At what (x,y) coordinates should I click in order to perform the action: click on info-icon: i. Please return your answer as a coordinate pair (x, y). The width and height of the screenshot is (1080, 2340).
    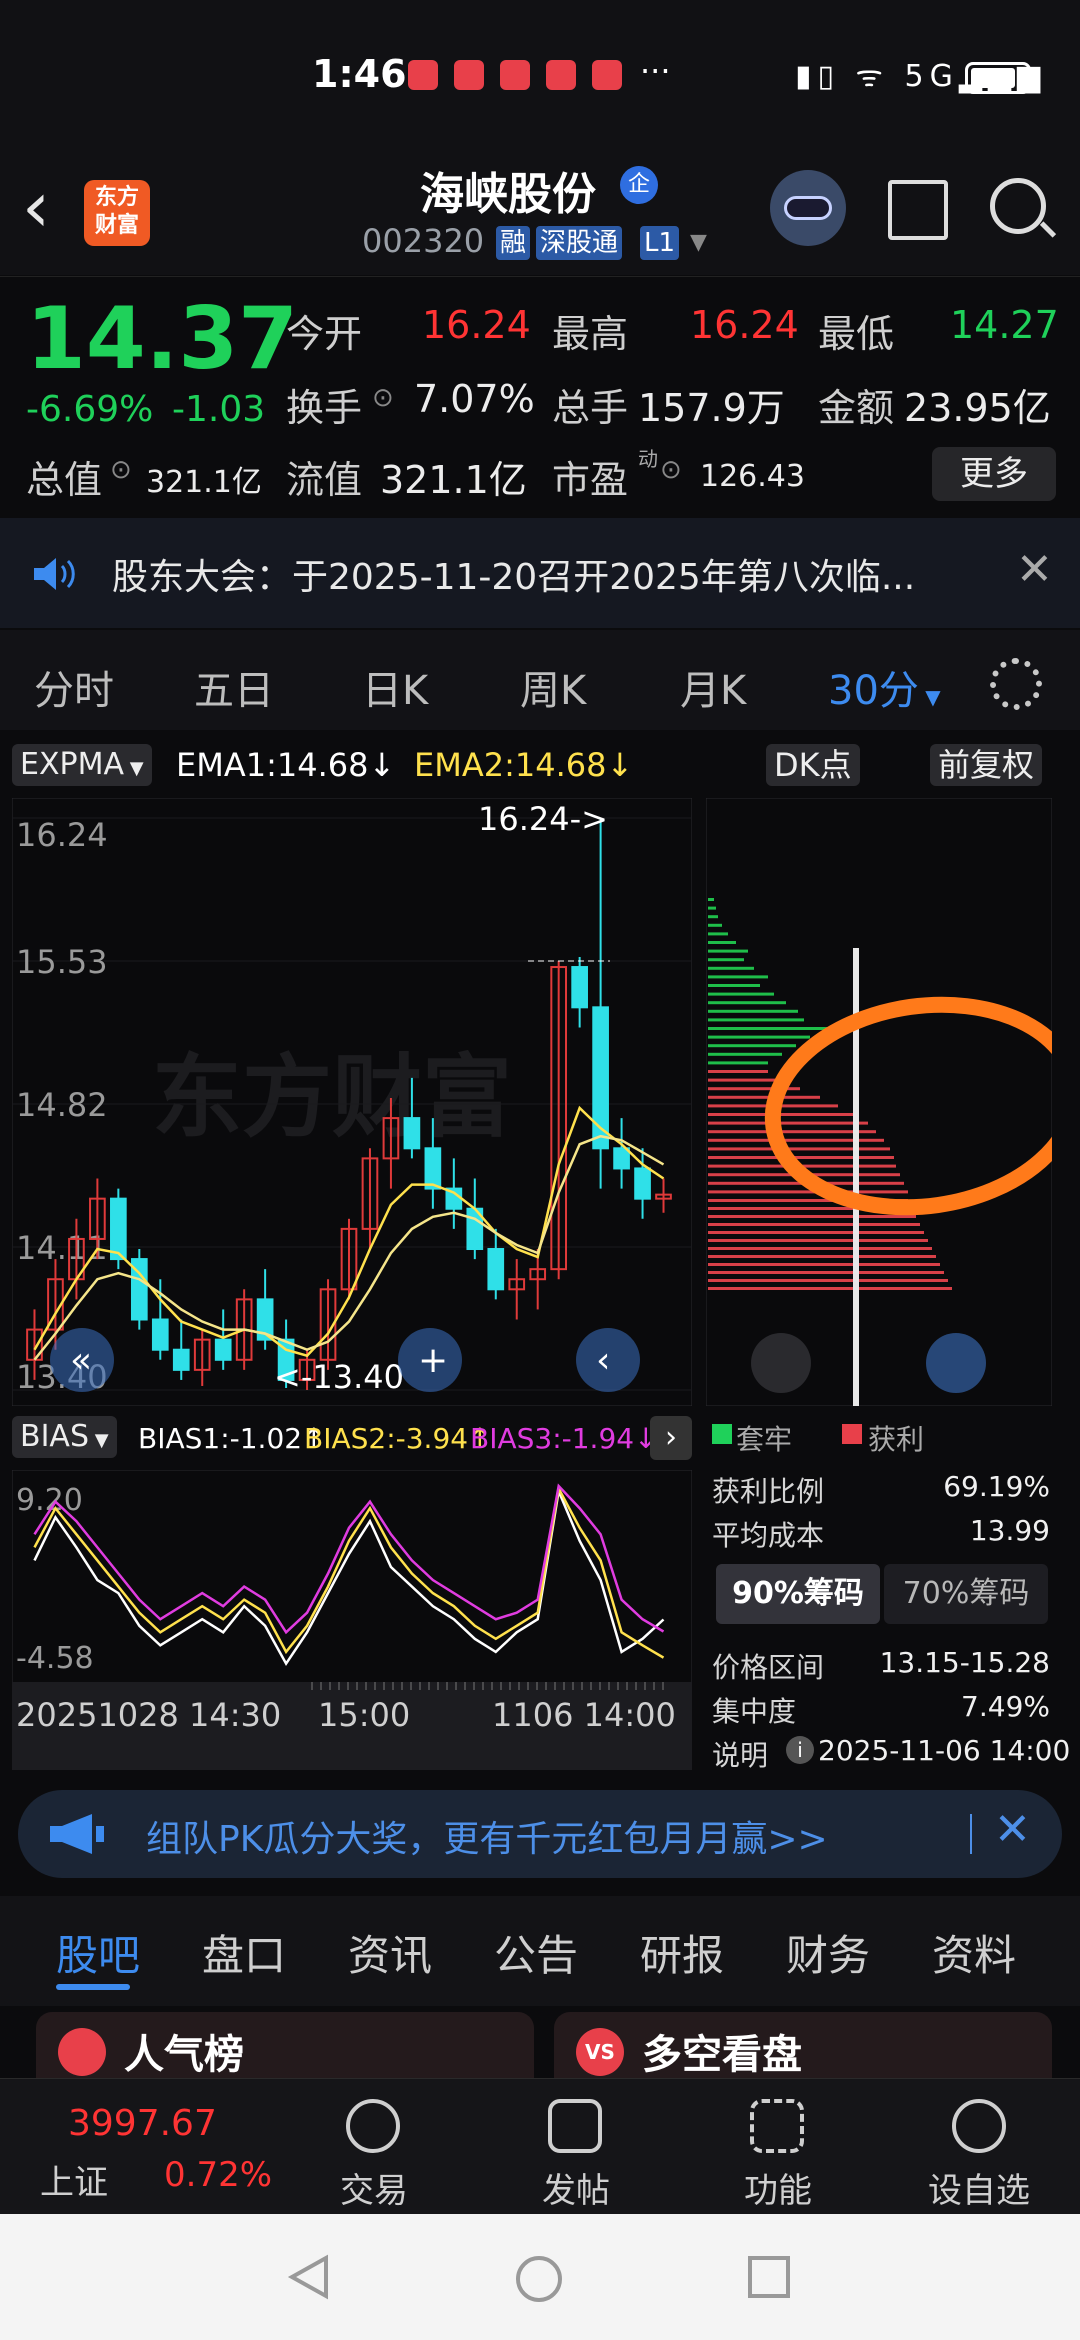
    Looking at the image, I should click on (800, 1750).